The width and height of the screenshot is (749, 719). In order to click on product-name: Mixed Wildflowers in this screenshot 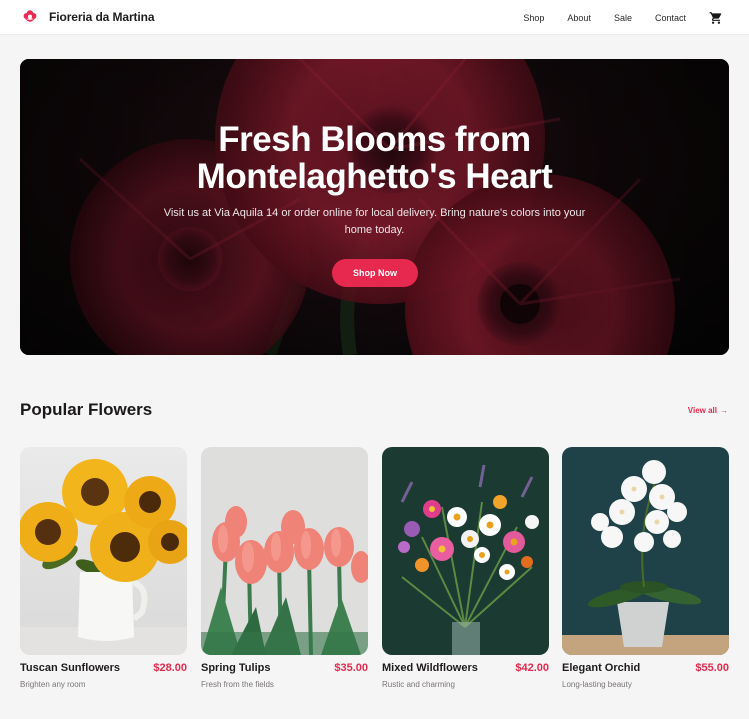, I will do `click(430, 668)`.